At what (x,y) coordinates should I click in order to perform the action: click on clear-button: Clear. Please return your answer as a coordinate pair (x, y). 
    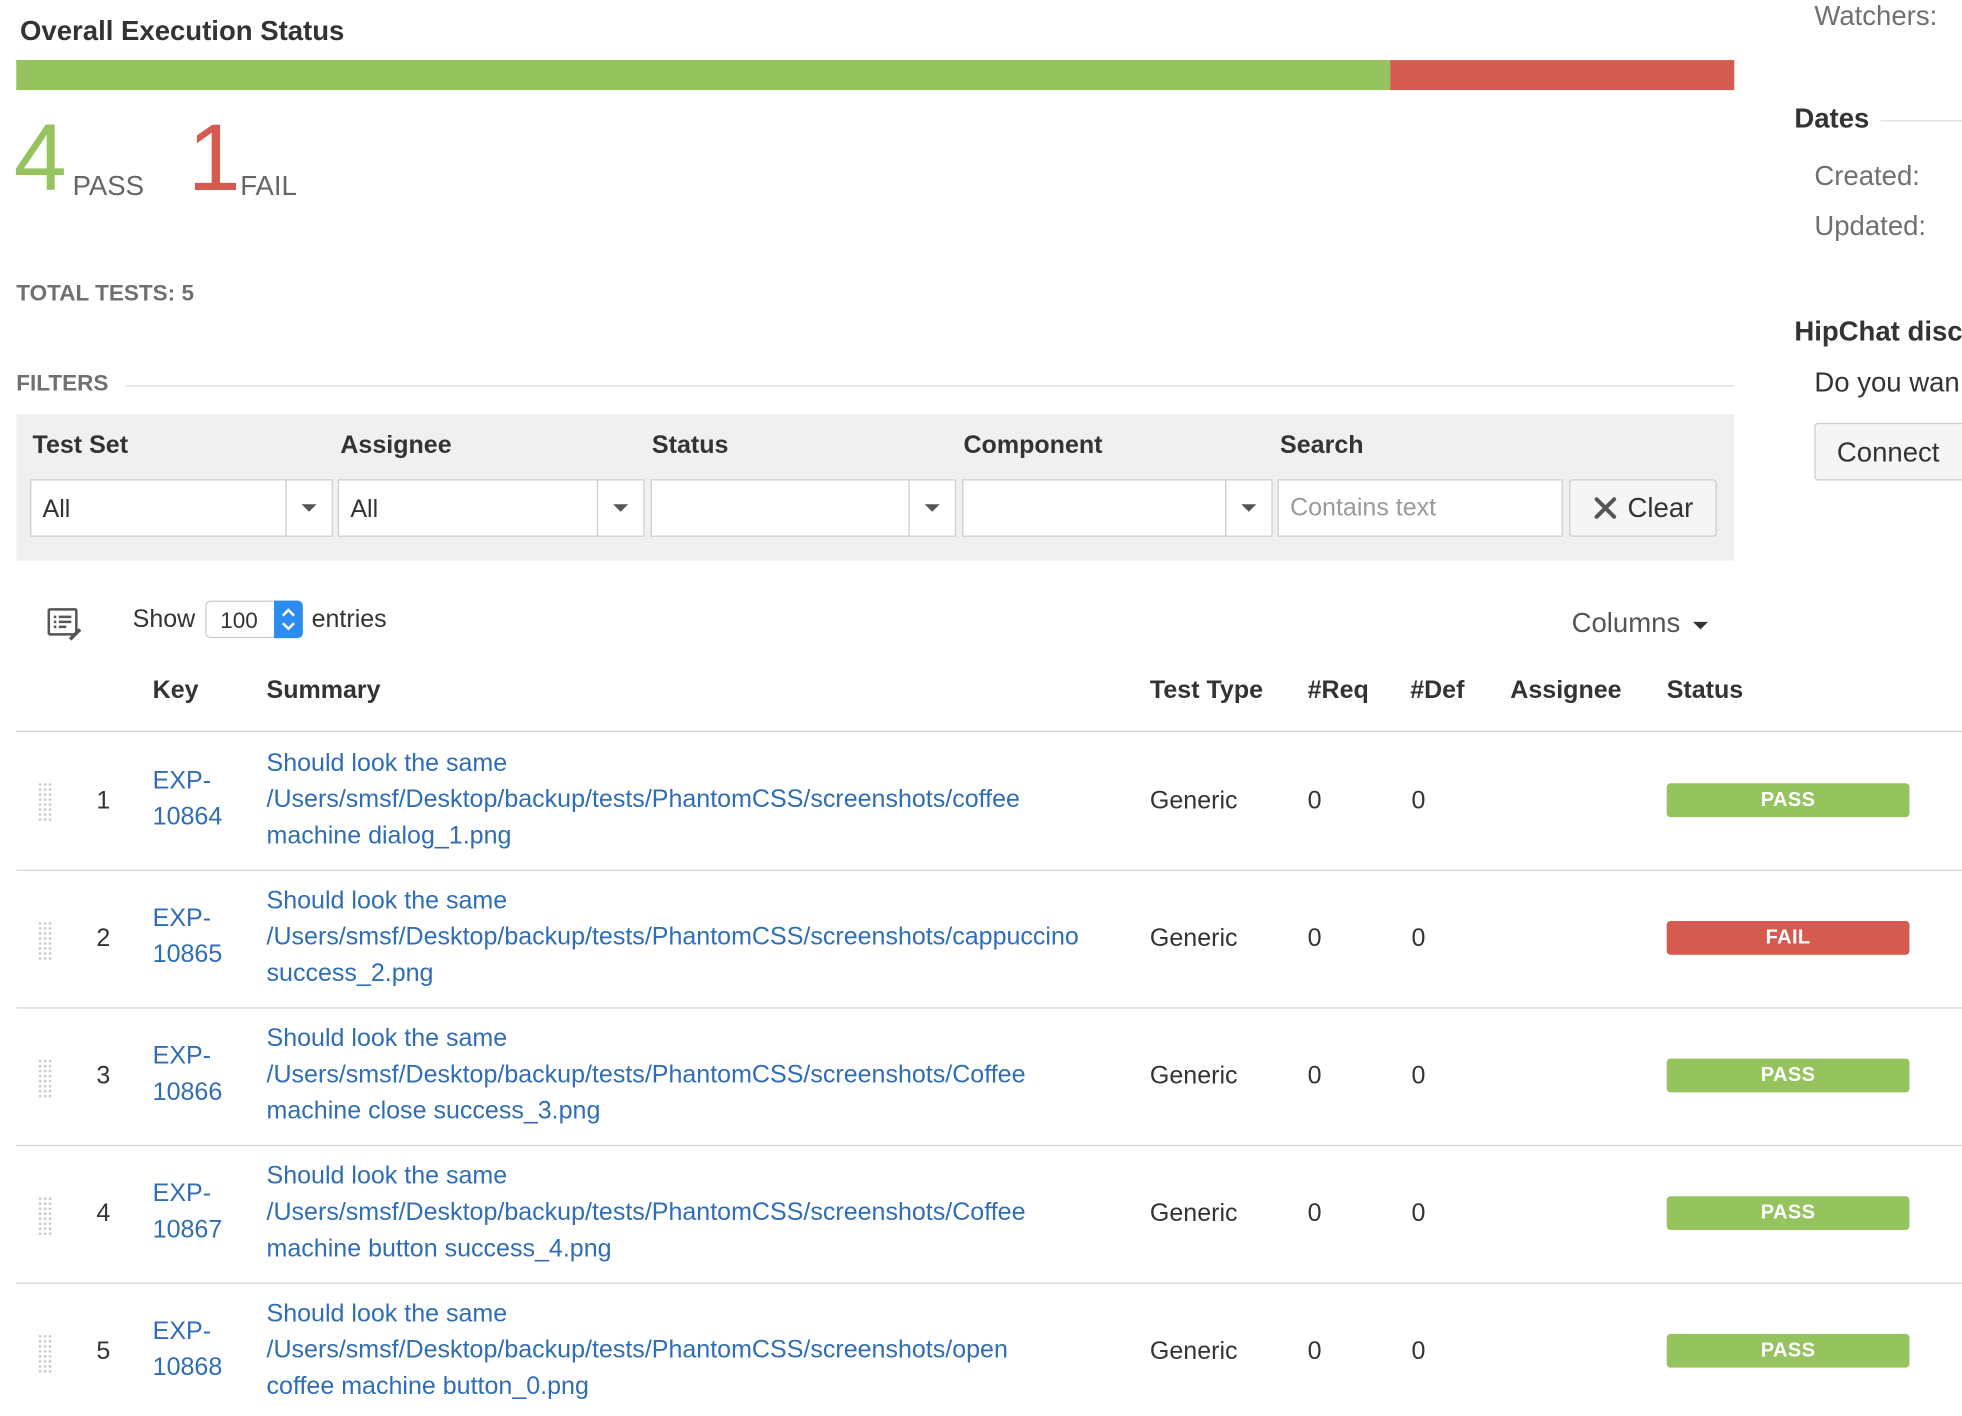
    Looking at the image, I should click on (1643, 508).